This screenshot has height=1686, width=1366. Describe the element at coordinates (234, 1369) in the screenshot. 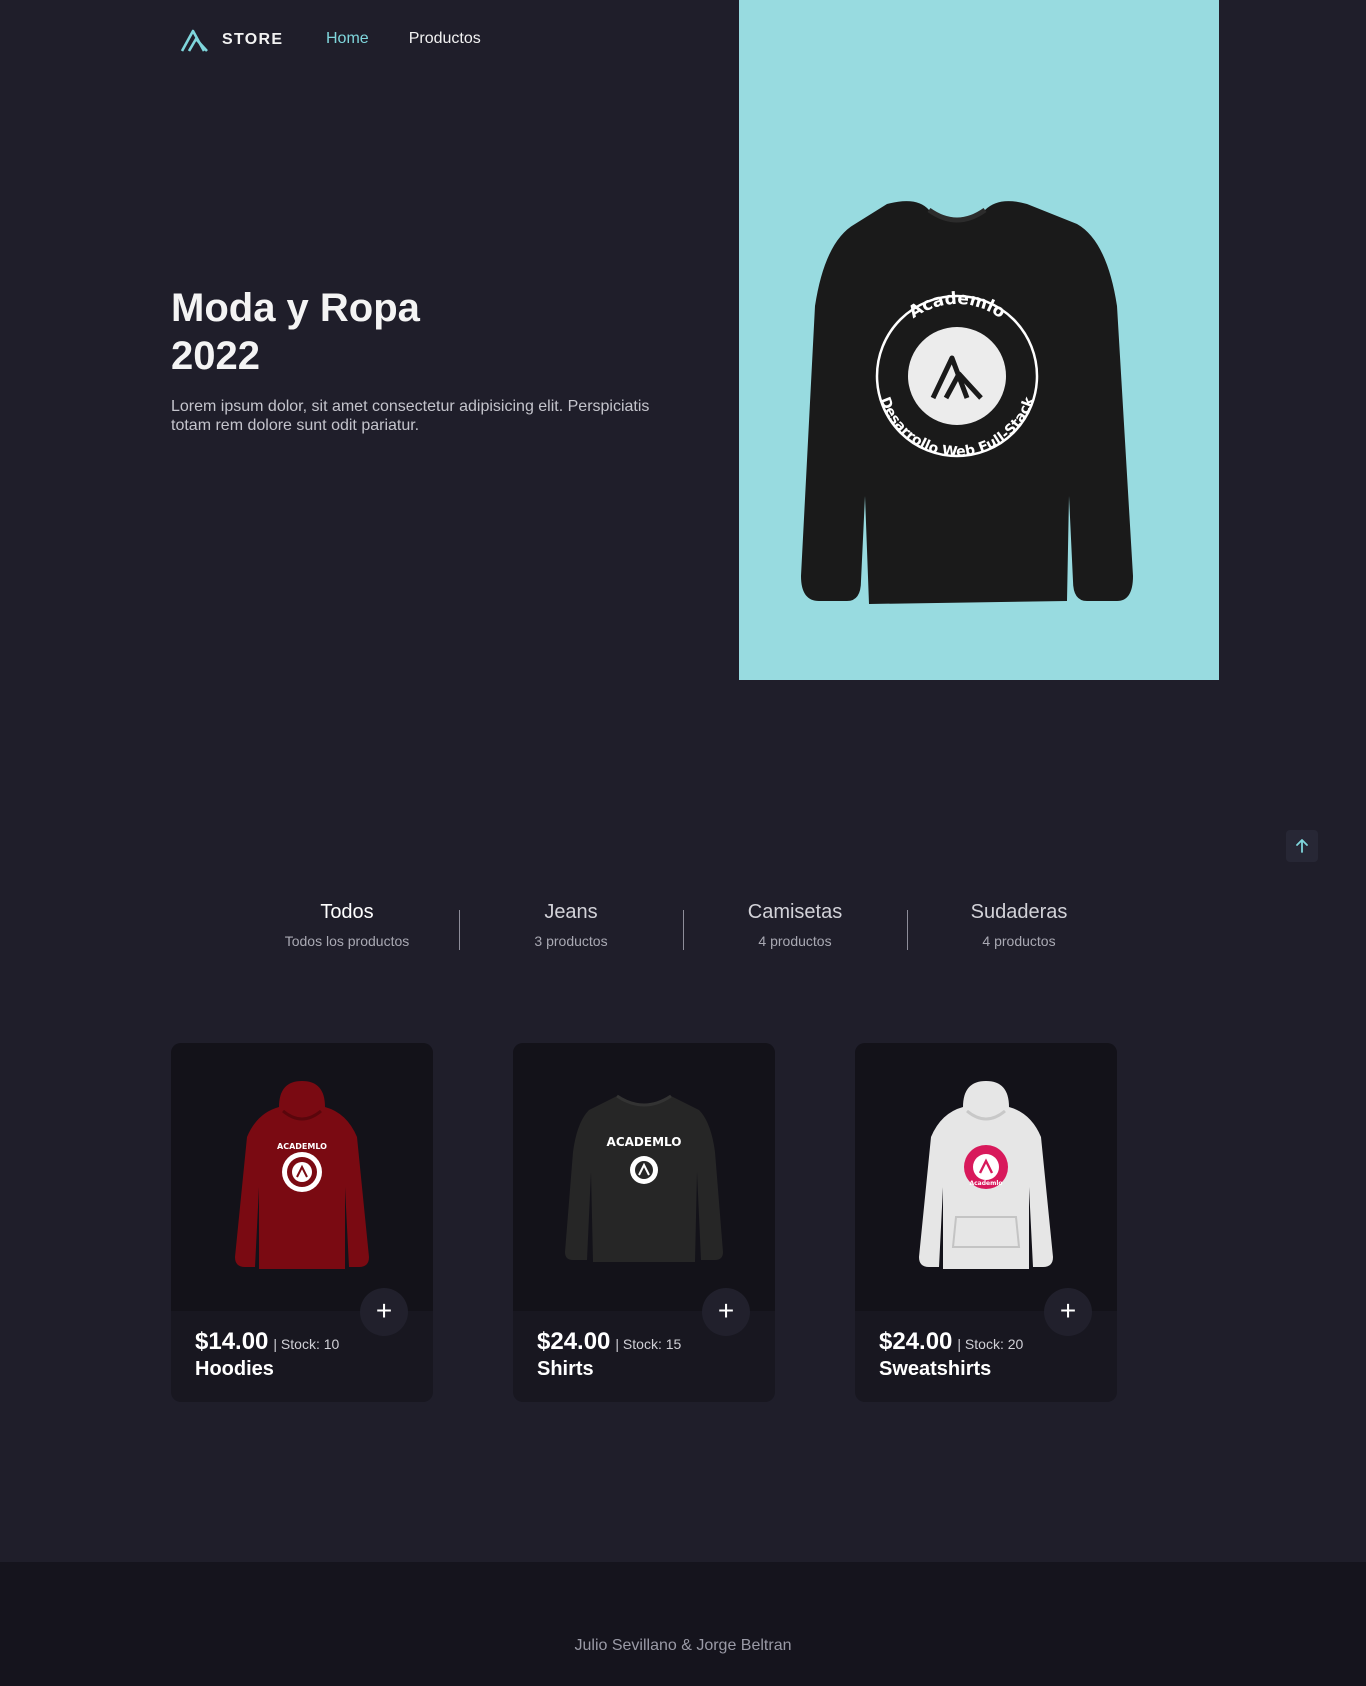

I see `product-name: Hoodies` at that location.